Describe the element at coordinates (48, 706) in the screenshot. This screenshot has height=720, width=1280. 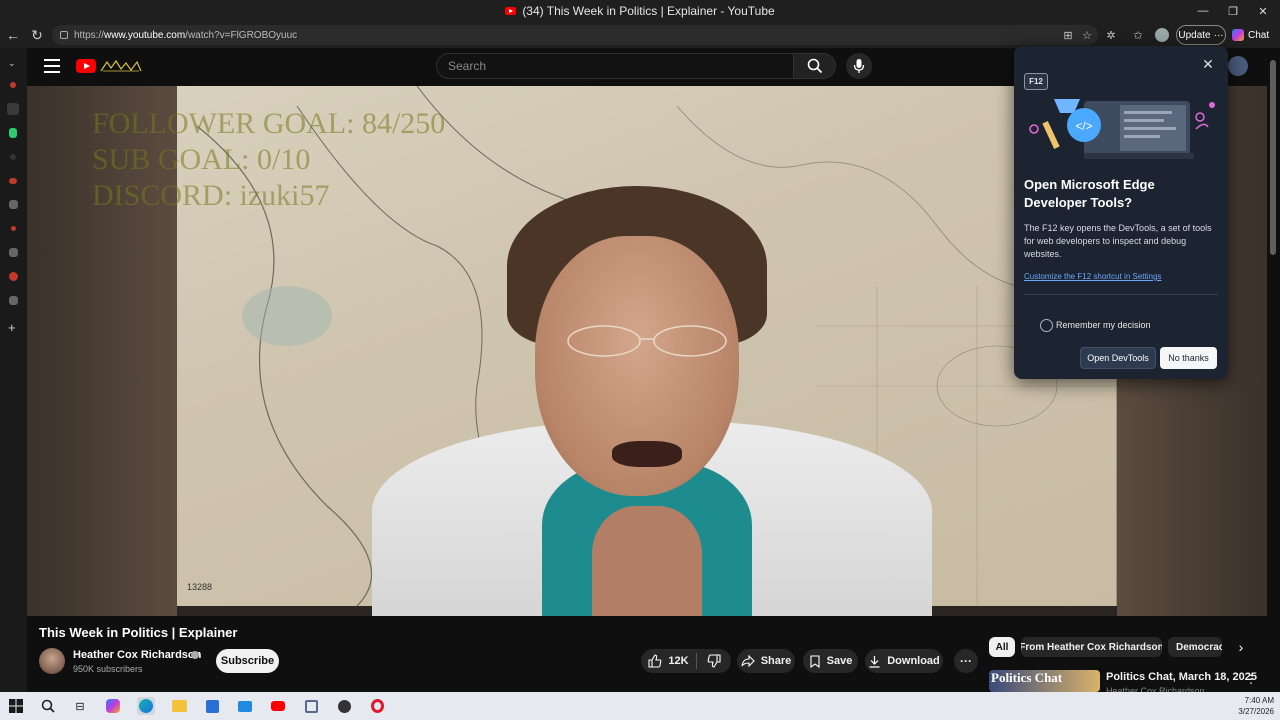
I see `search-taskbar-icon` at that location.